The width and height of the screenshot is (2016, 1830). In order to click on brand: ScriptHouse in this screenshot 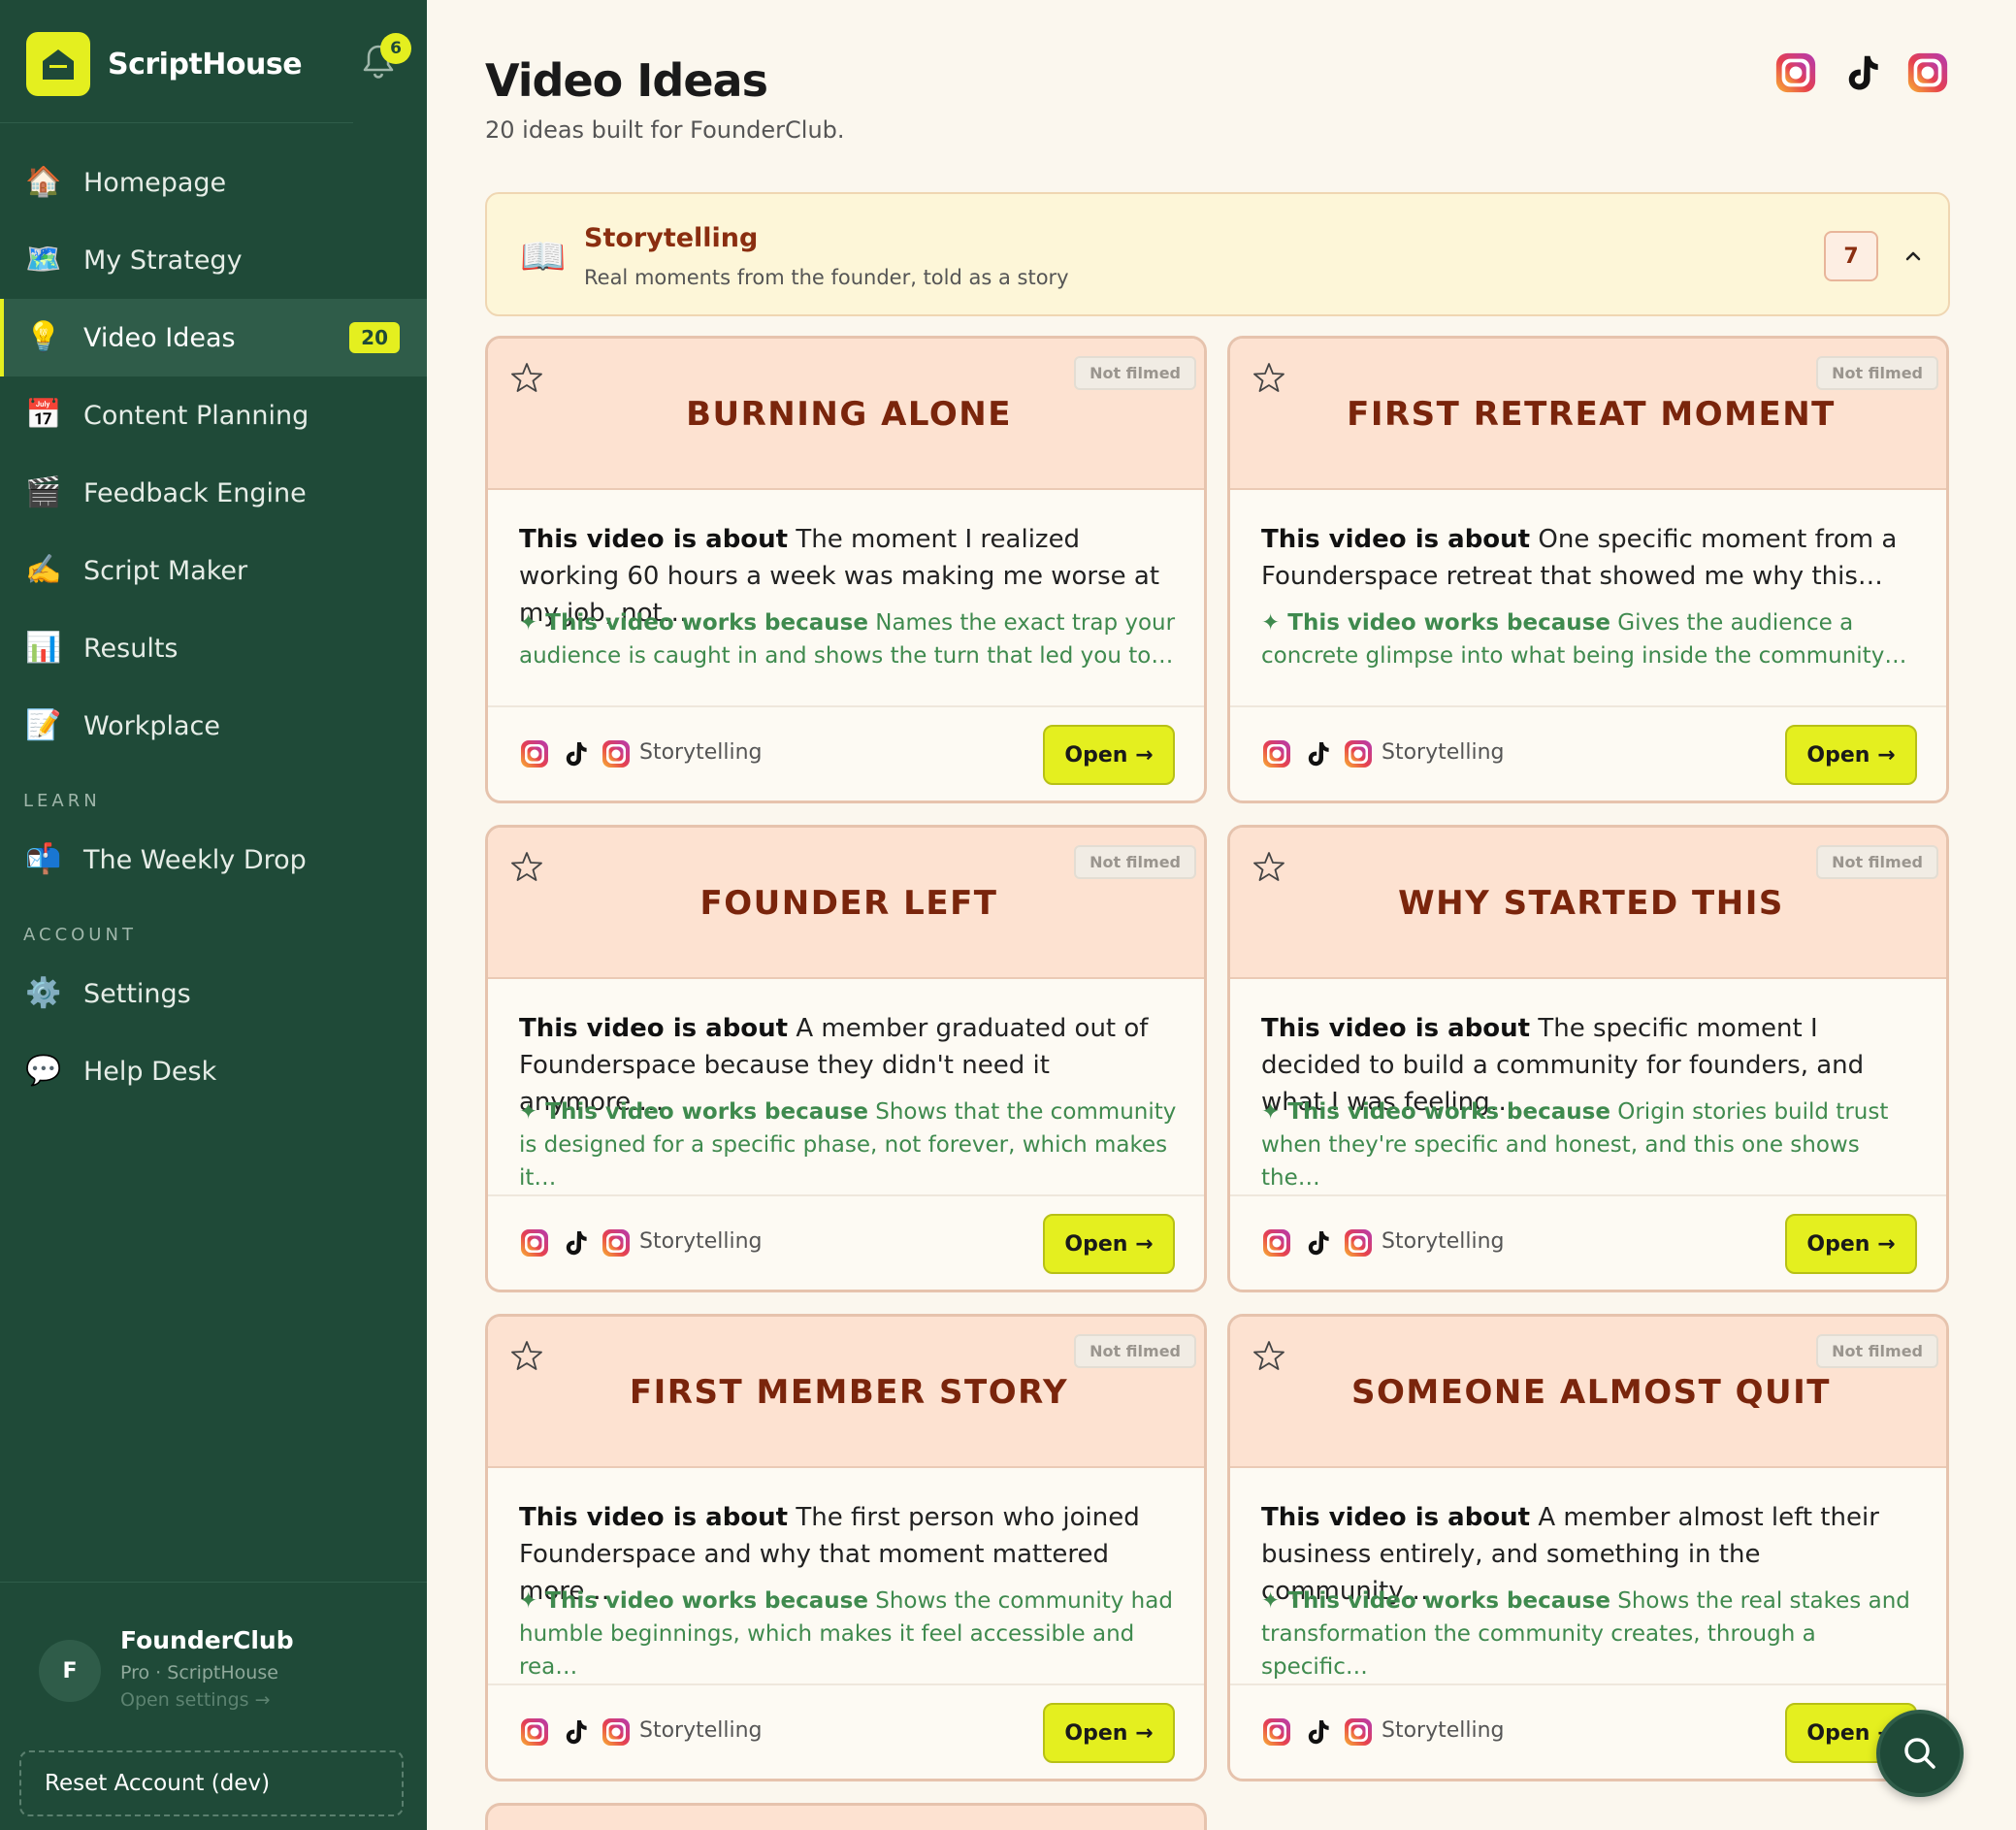, I will do `click(164, 64)`.